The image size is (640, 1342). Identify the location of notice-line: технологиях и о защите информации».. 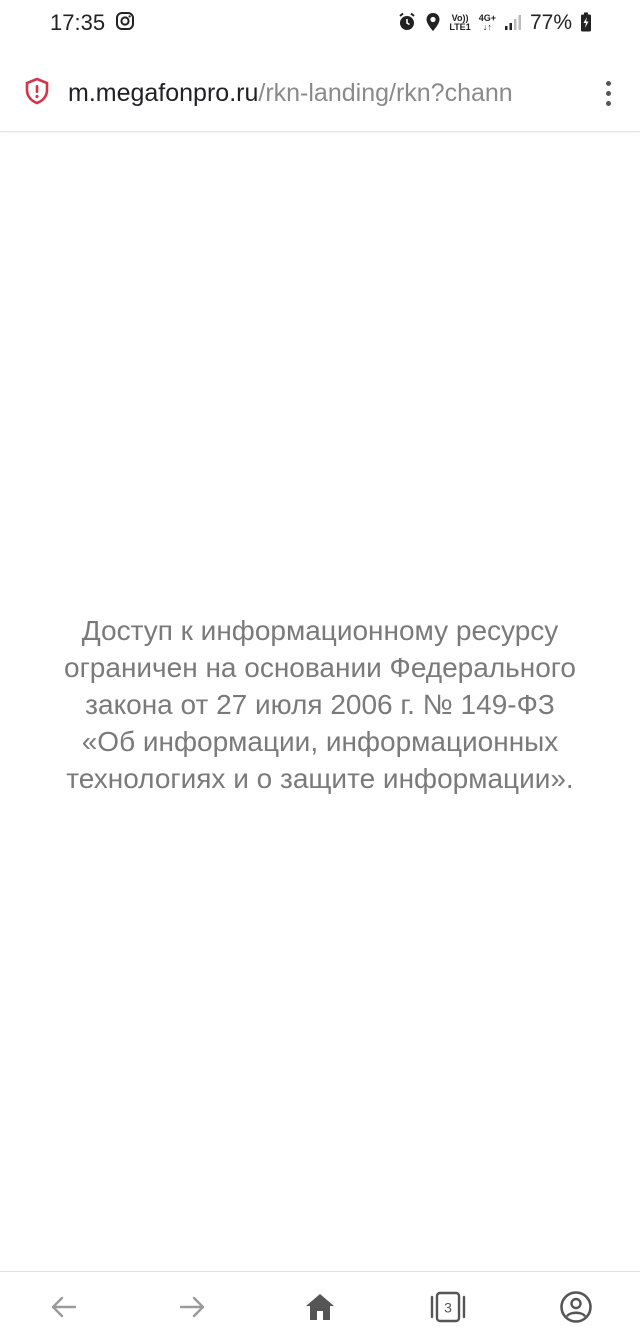
(320, 778).